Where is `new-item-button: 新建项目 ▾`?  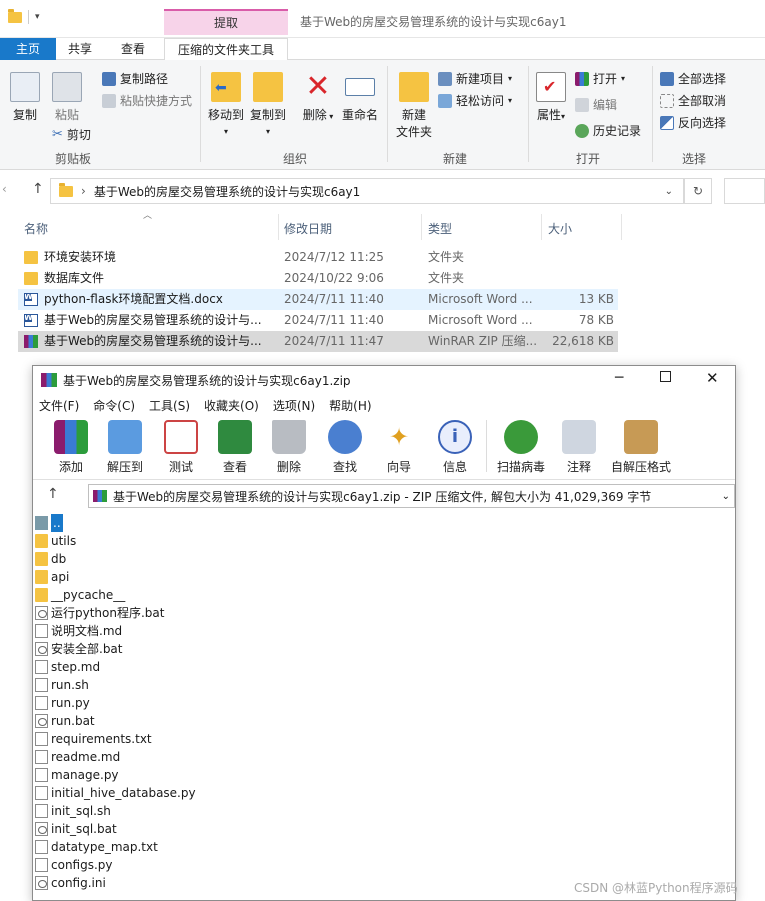 new-item-button: 新建项目 ▾ is located at coordinates (475, 78).